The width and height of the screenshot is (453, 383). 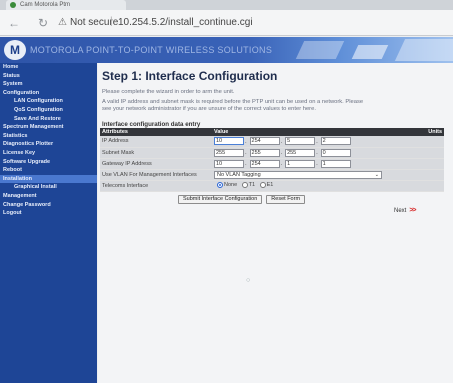 What do you see at coordinates (48, 110) in the screenshot?
I see `sidebar-item-qos-configuration: QoS Configuration` at bounding box center [48, 110].